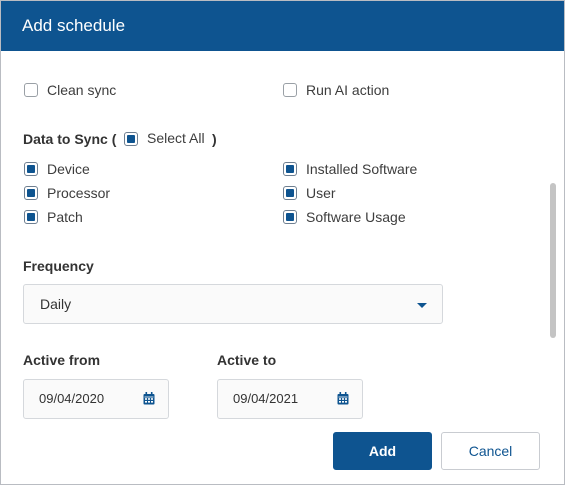 The width and height of the screenshot is (565, 485). Describe the element at coordinates (78, 193) in the screenshot. I see `processor-label: Processor` at that location.